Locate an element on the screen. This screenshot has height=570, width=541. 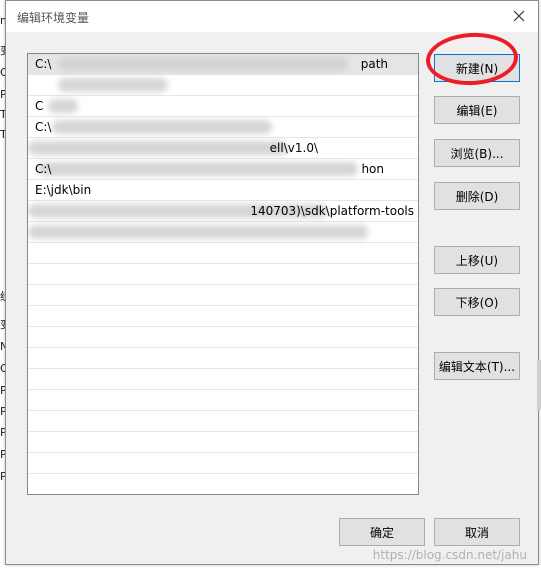
watermark: https://blog.csdn.net/jahu is located at coordinates (449, 555).